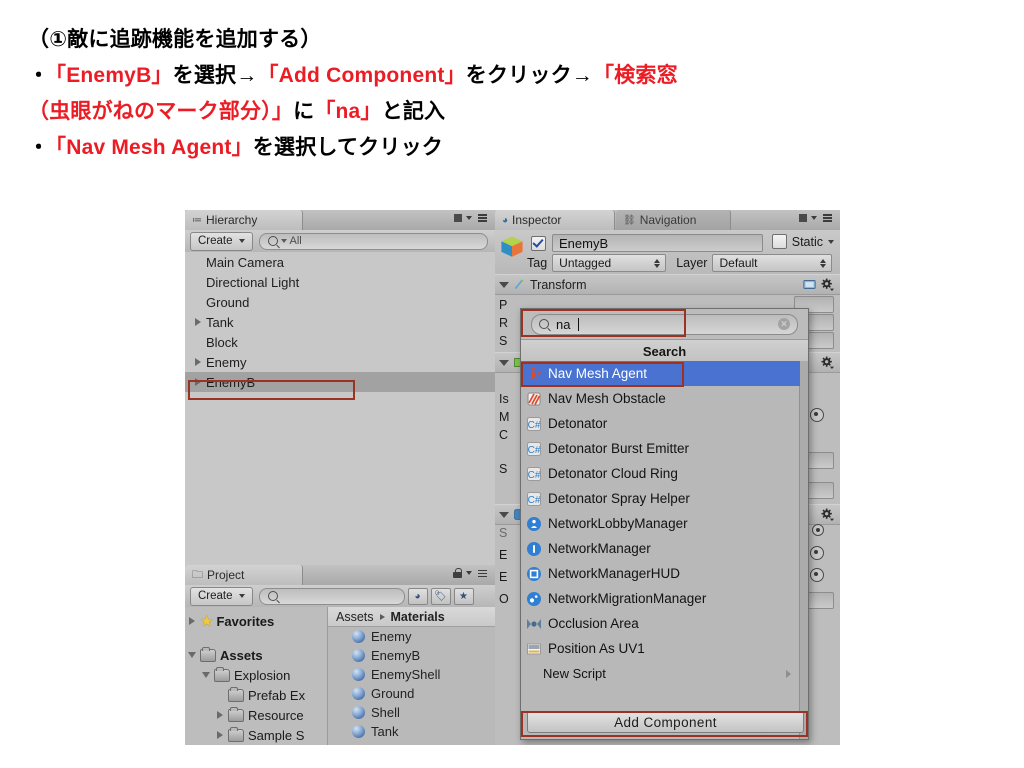 The height and width of the screenshot is (768, 1024). What do you see at coordinates (221, 241) in the screenshot?
I see `hierarchy-create-button: Create` at bounding box center [221, 241].